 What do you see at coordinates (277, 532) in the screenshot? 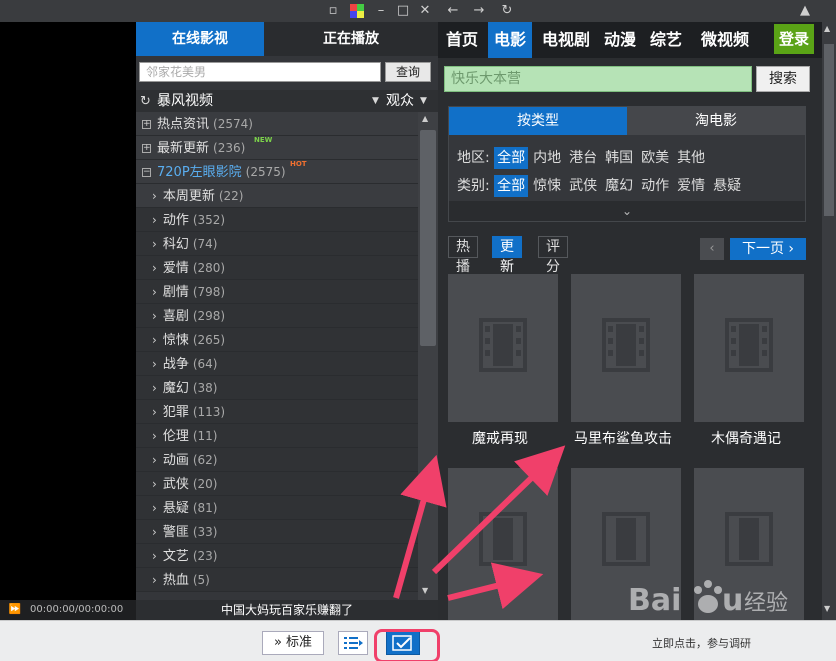
I see `playlist-item: › 警匪 (33)` at bounding box center [277, 532].